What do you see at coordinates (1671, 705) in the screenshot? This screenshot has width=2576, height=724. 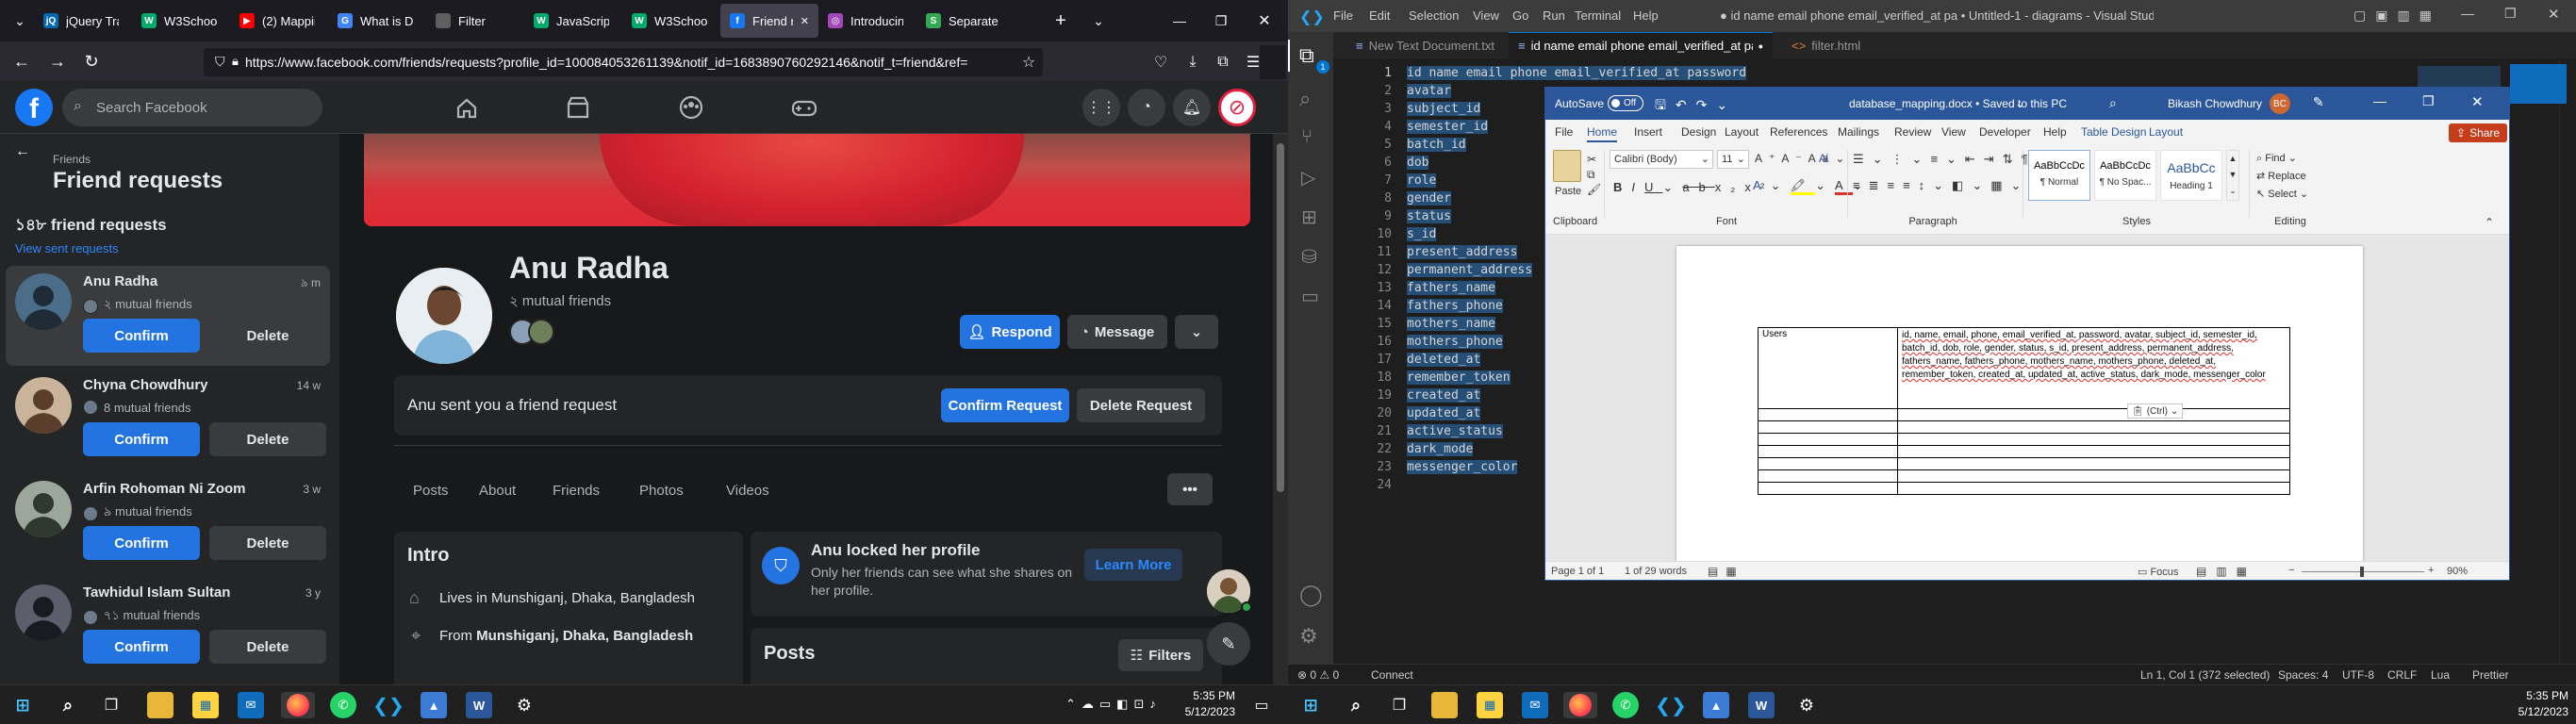 I see `vscode-icon: ❮❯` at bounding box center [1671, 705].